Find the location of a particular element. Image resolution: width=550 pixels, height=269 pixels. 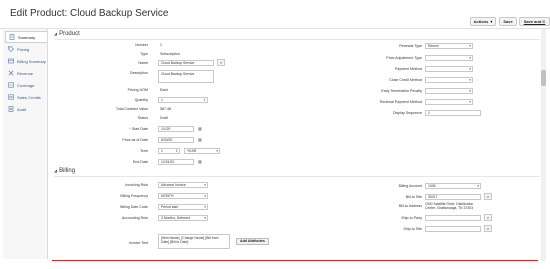

billing-frequency-label: Billing Frequency is located at coordinates (134, 196).